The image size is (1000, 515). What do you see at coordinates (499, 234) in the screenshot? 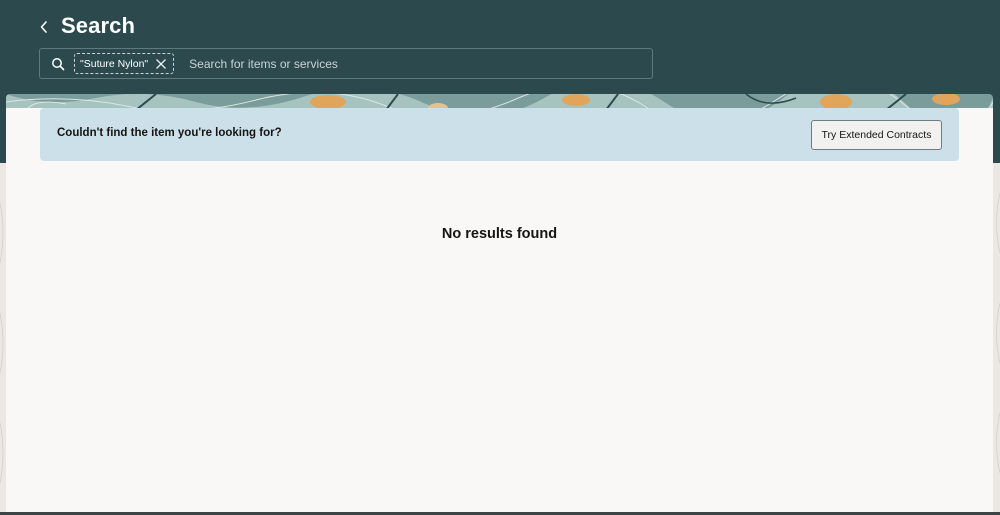
I see `empty-results-message: No results found` at bounding box center [499, 234].